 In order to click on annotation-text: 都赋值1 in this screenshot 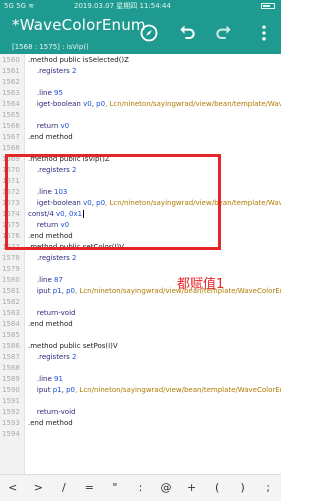, I will do `click(201, 284)`.